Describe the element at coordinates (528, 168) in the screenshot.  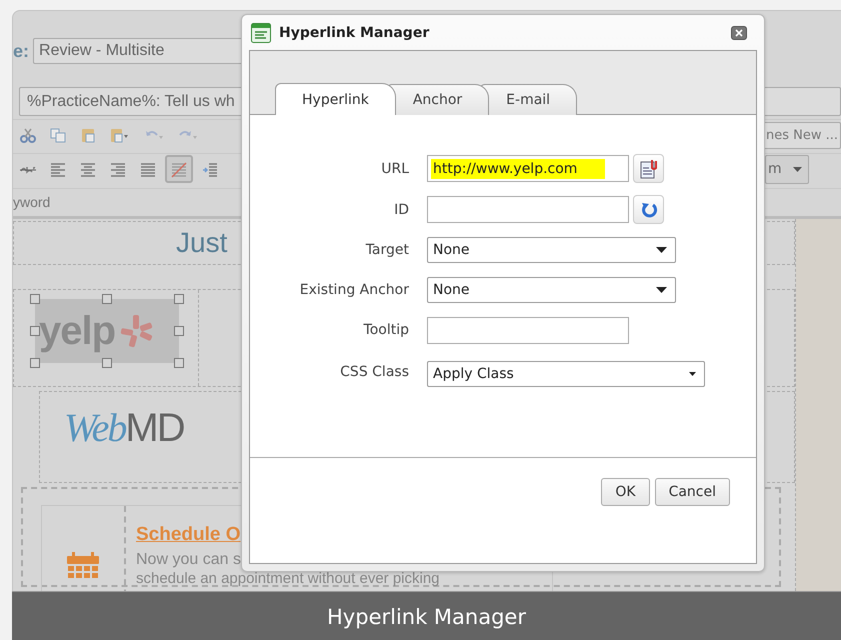
I see `text-field: http://www.yelp.com` at that location.